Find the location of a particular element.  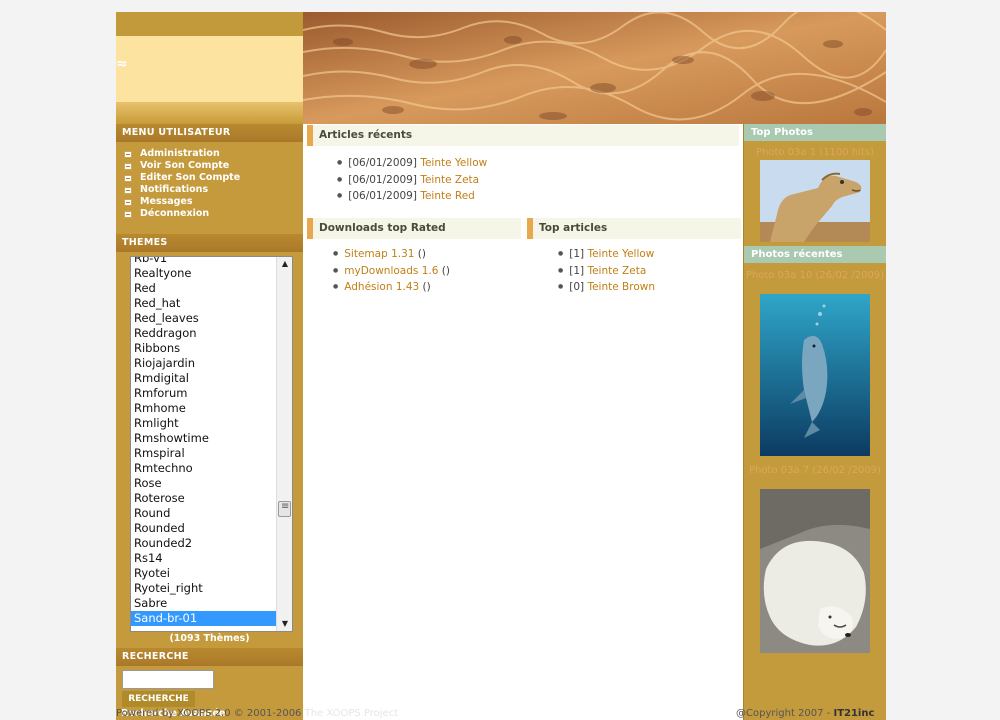

theme-option: Ryotei_right is located at coordinates (204, 588).